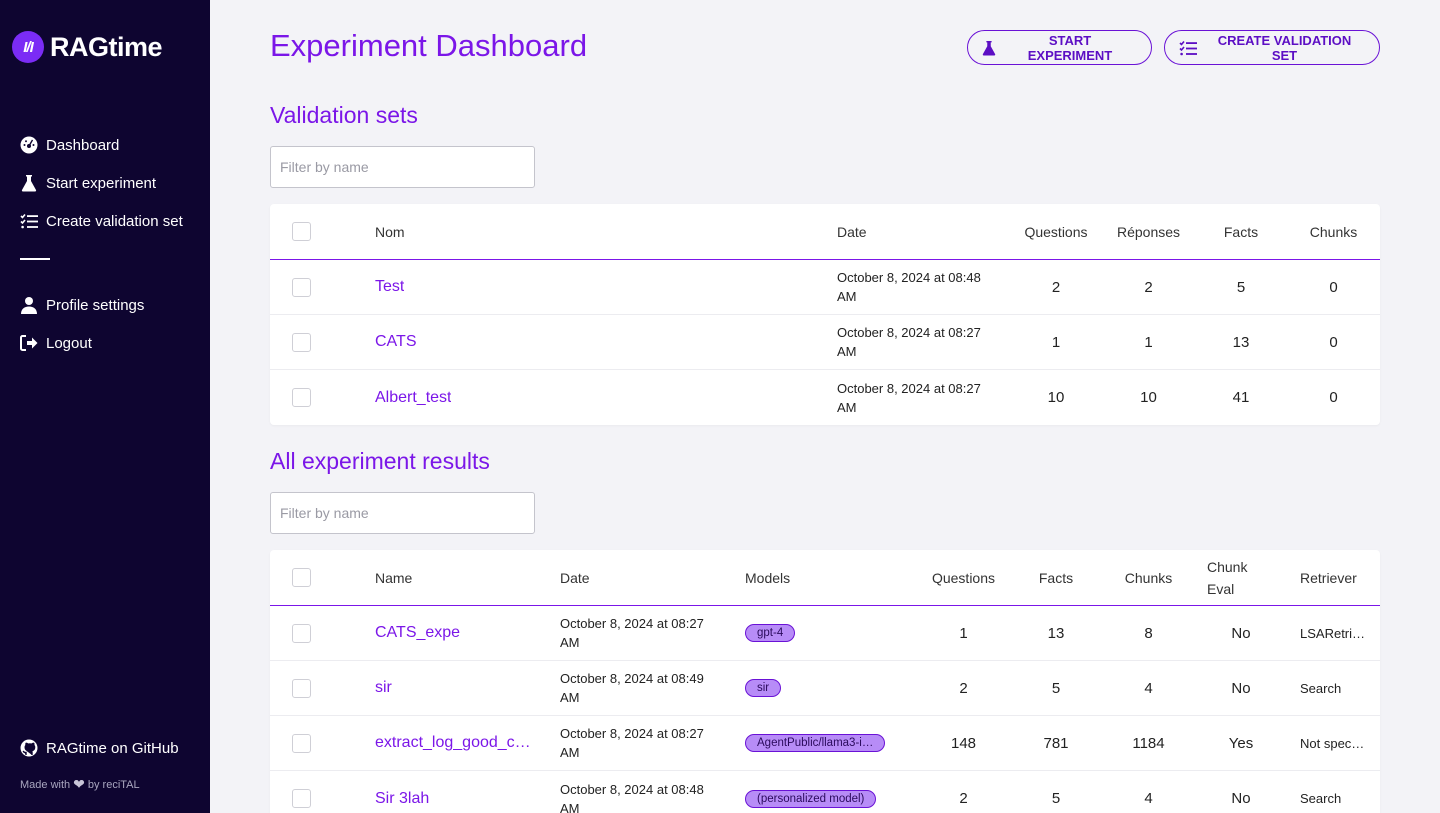 Image resolution: width=1440 pixels, height=813 pixels. Describe the element at coordinates (29, 221) in the screenshot. I see `checklist-icon` at that location.